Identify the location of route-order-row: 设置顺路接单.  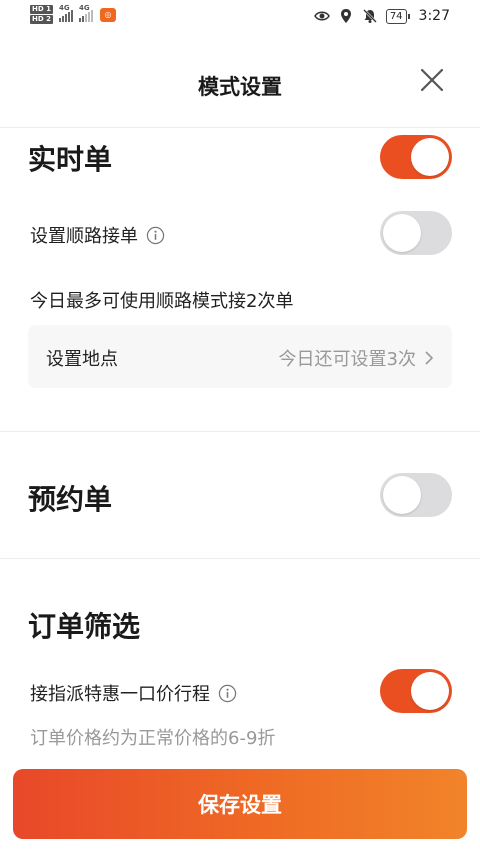
(97, 235).